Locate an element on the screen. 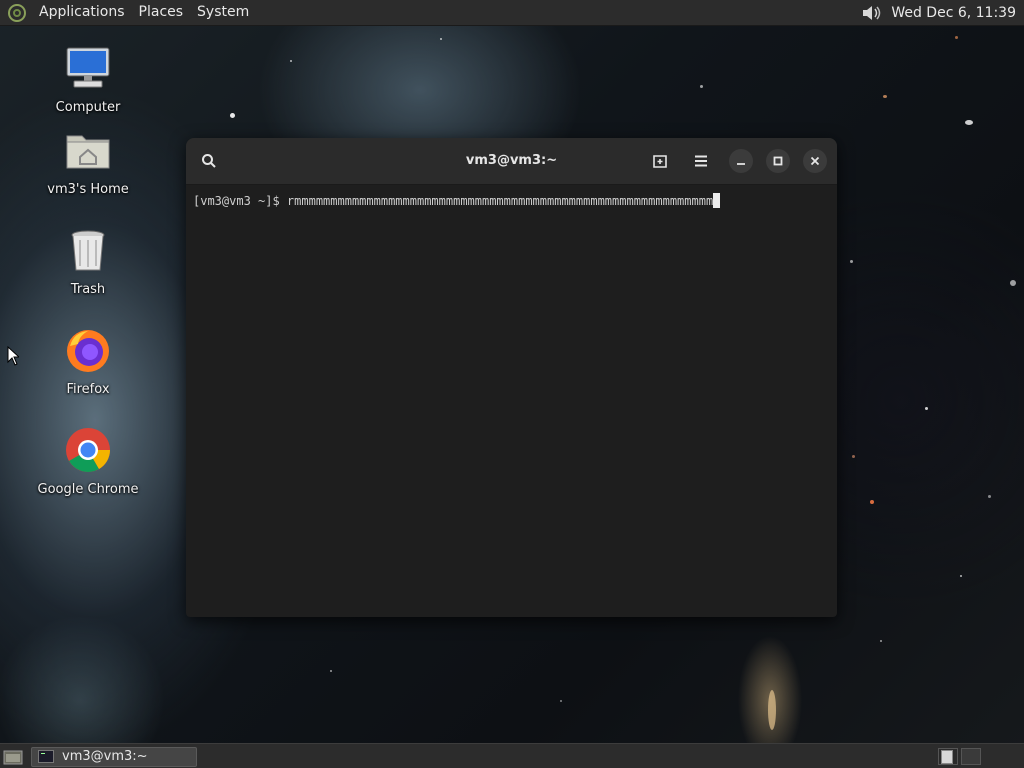  taskbar-terminal-button: vm3@vm3:~ is located at coordinates (114, 756).